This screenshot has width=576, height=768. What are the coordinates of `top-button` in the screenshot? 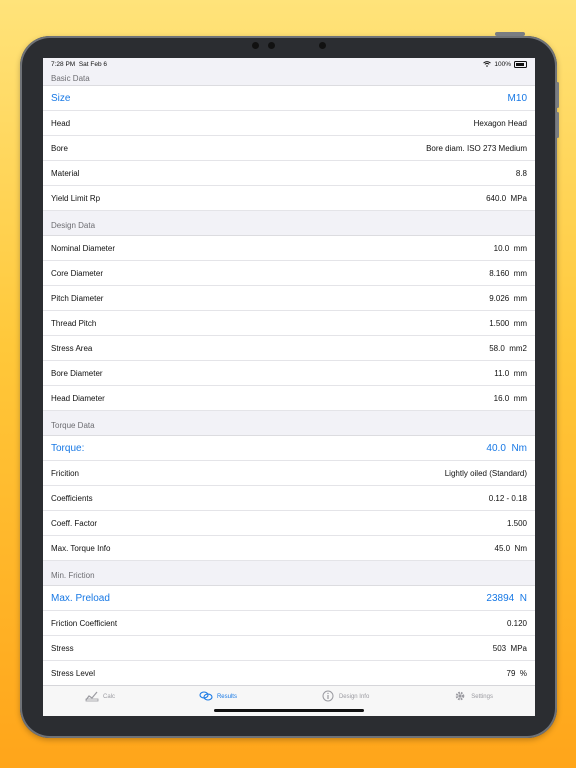 It's located at (510, 34).